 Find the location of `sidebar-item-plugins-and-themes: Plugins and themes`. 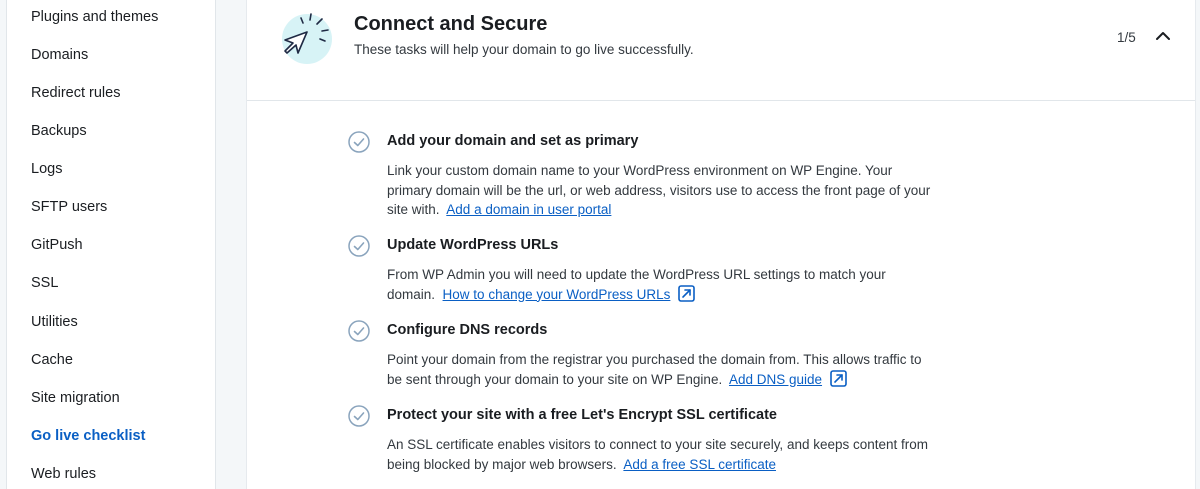

sidebar-item-plugins-and-themes: Plugins and themes is located at coordinates (94, 17).